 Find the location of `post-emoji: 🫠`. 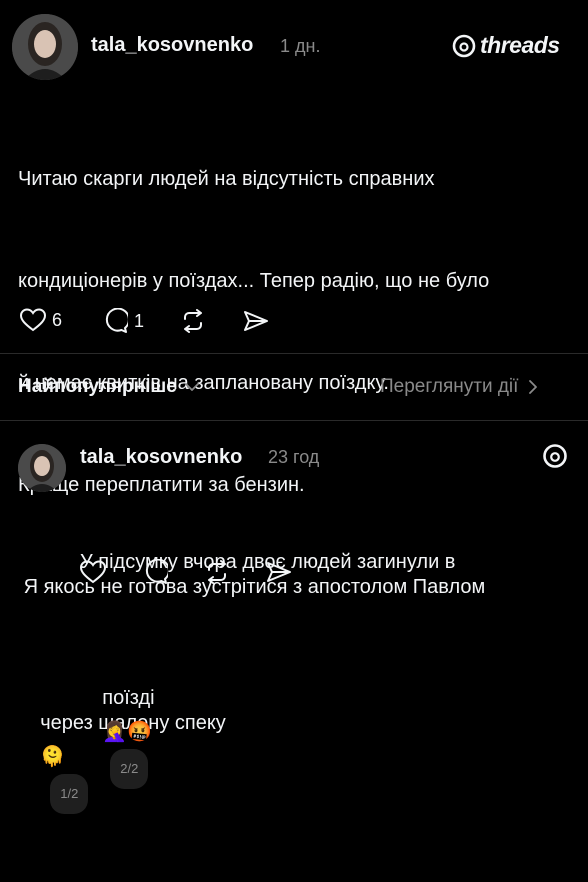

post-emoji: 🫠 is located at coordinates (53, 757).